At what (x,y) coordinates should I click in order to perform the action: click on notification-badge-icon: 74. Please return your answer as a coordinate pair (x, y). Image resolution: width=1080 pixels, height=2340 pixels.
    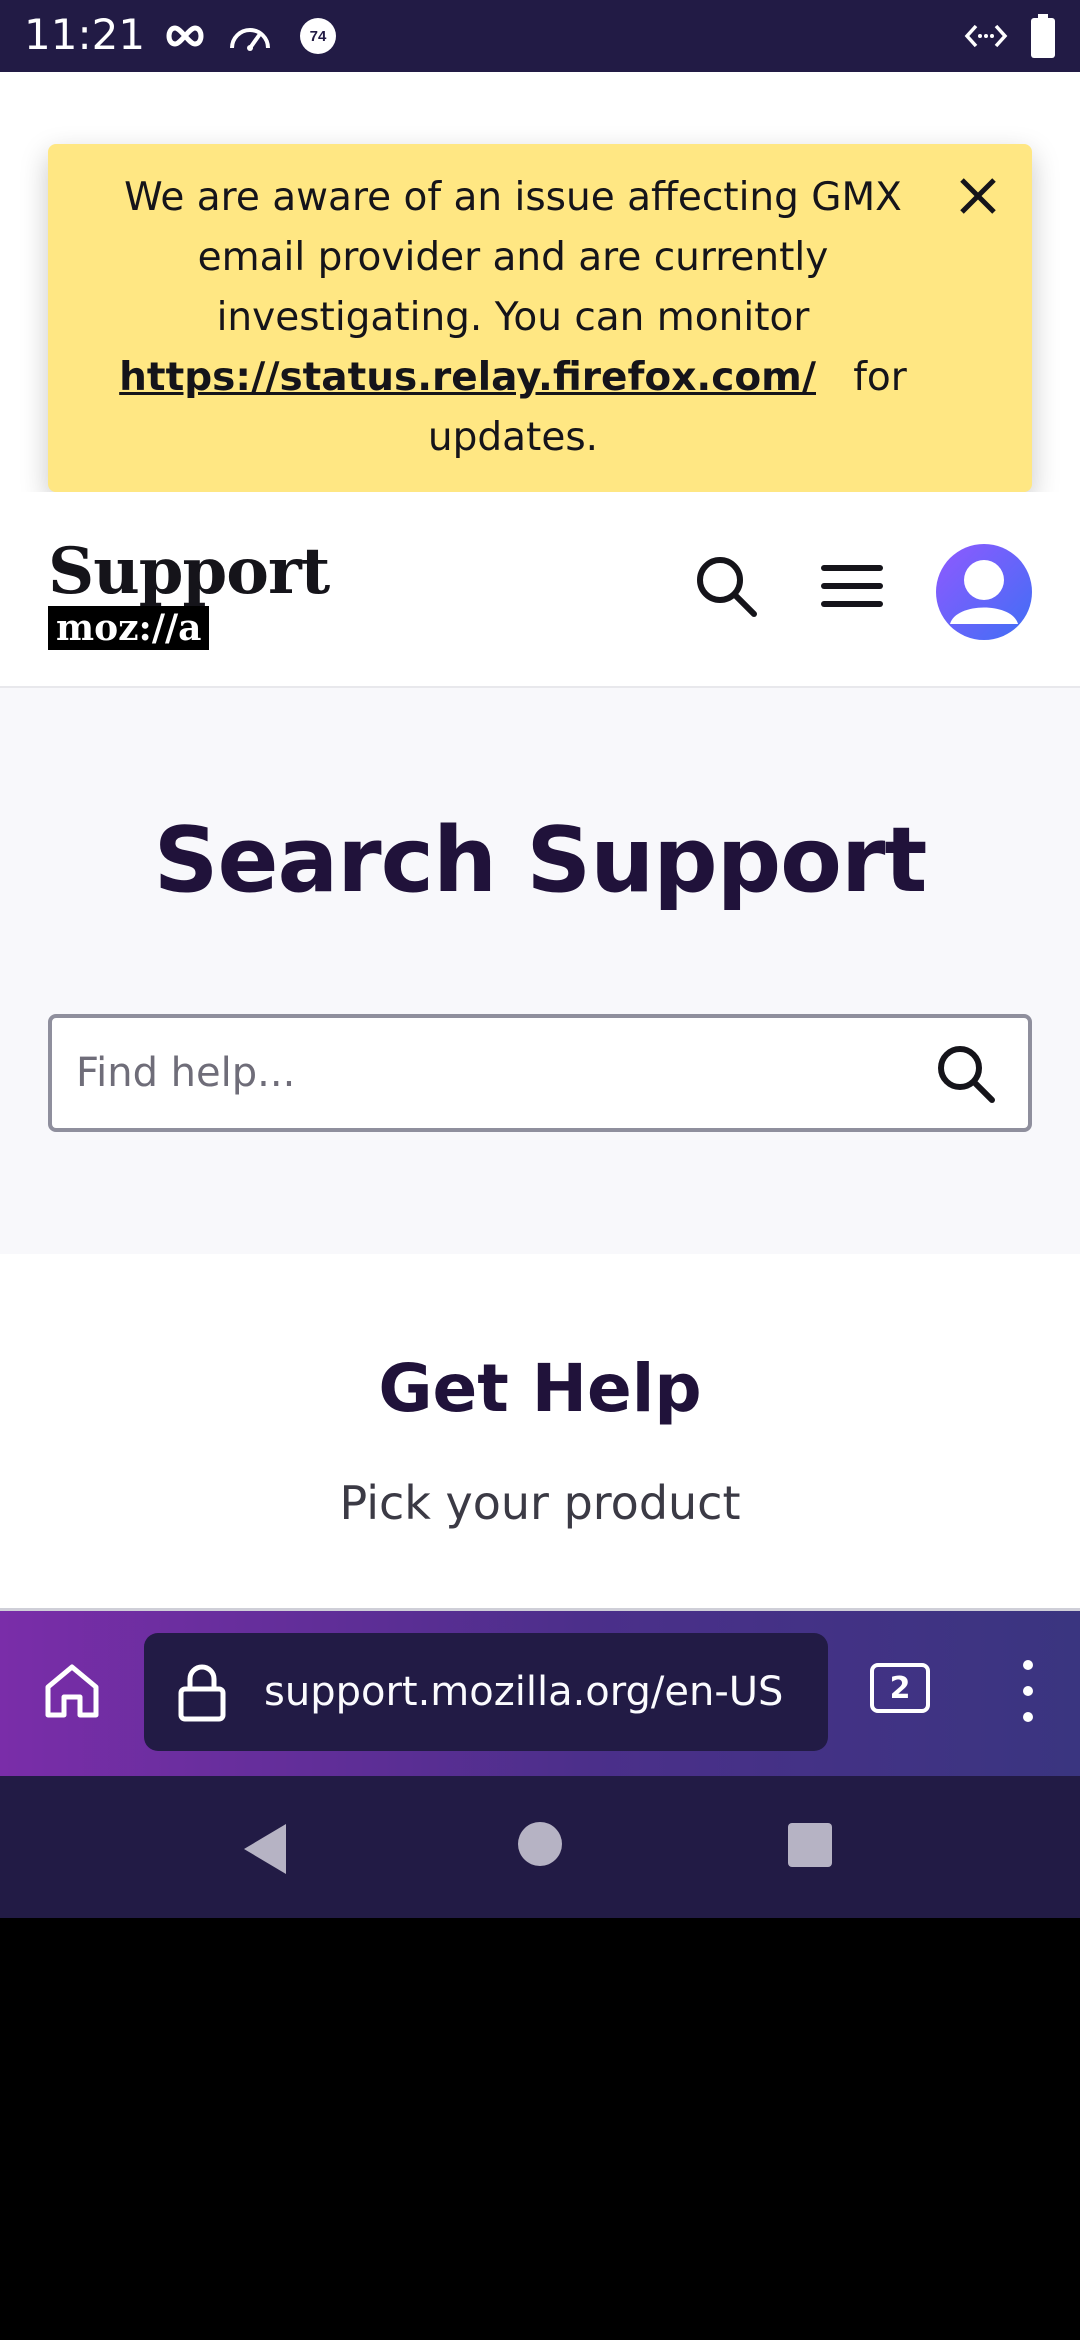
    Looking at the image, I should click on (318, 36).